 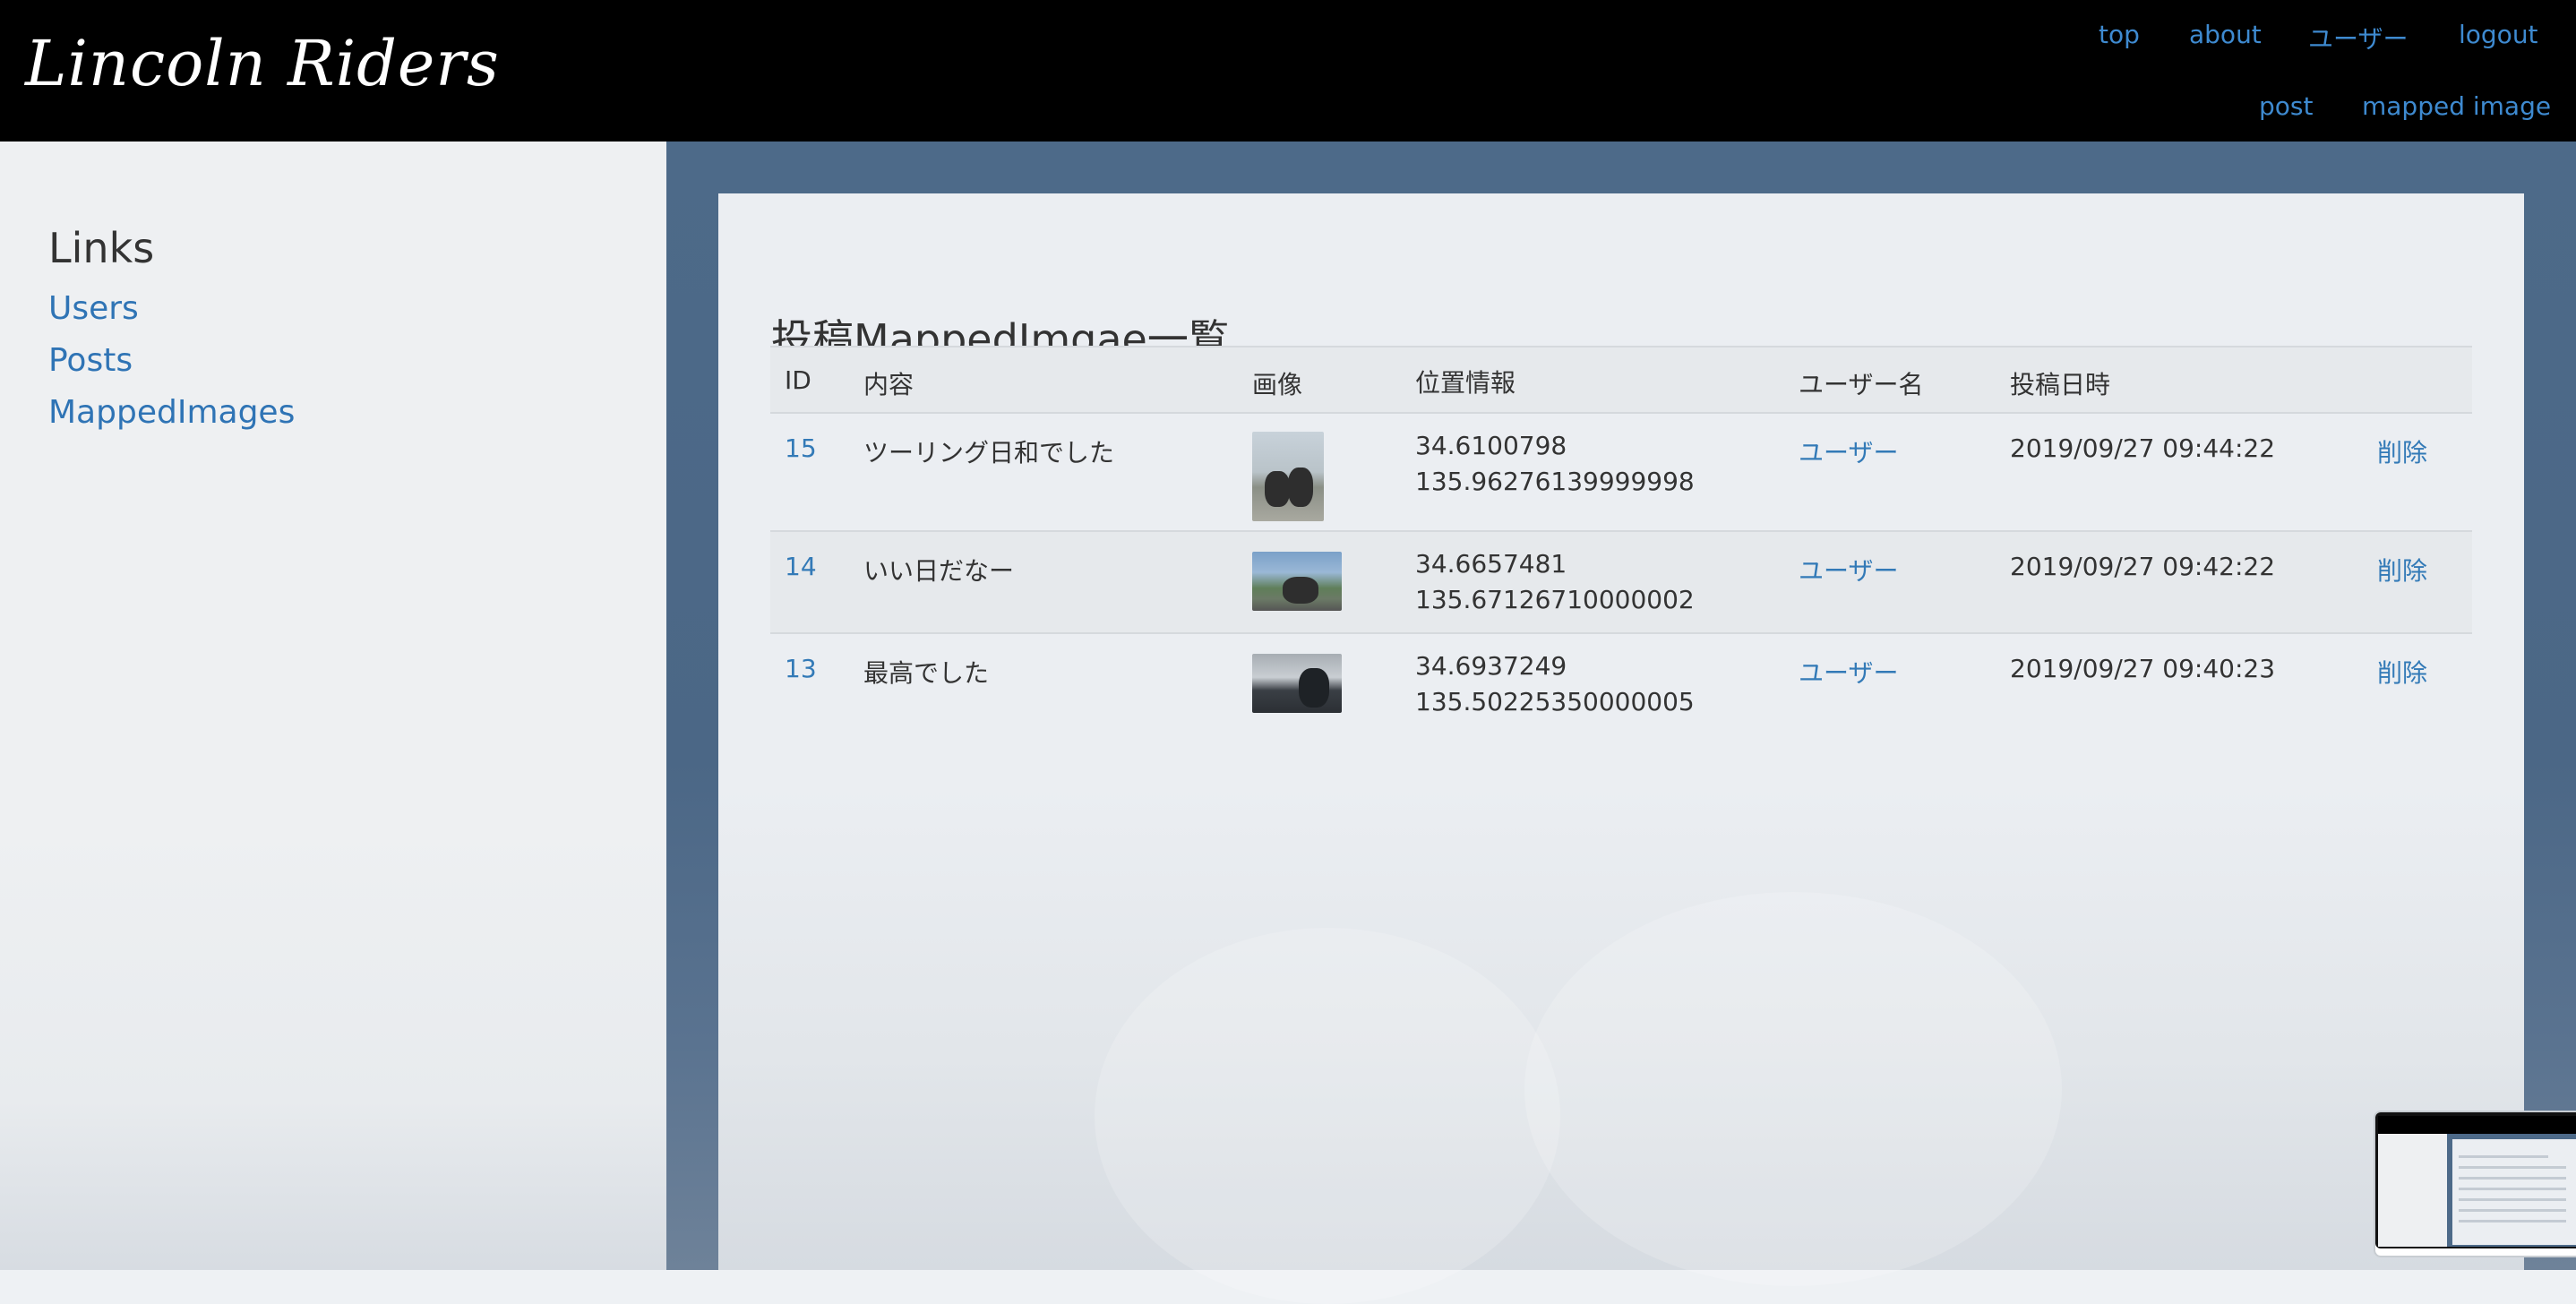 I want to click on post-id-link: 14, so click(x=801, y=566).